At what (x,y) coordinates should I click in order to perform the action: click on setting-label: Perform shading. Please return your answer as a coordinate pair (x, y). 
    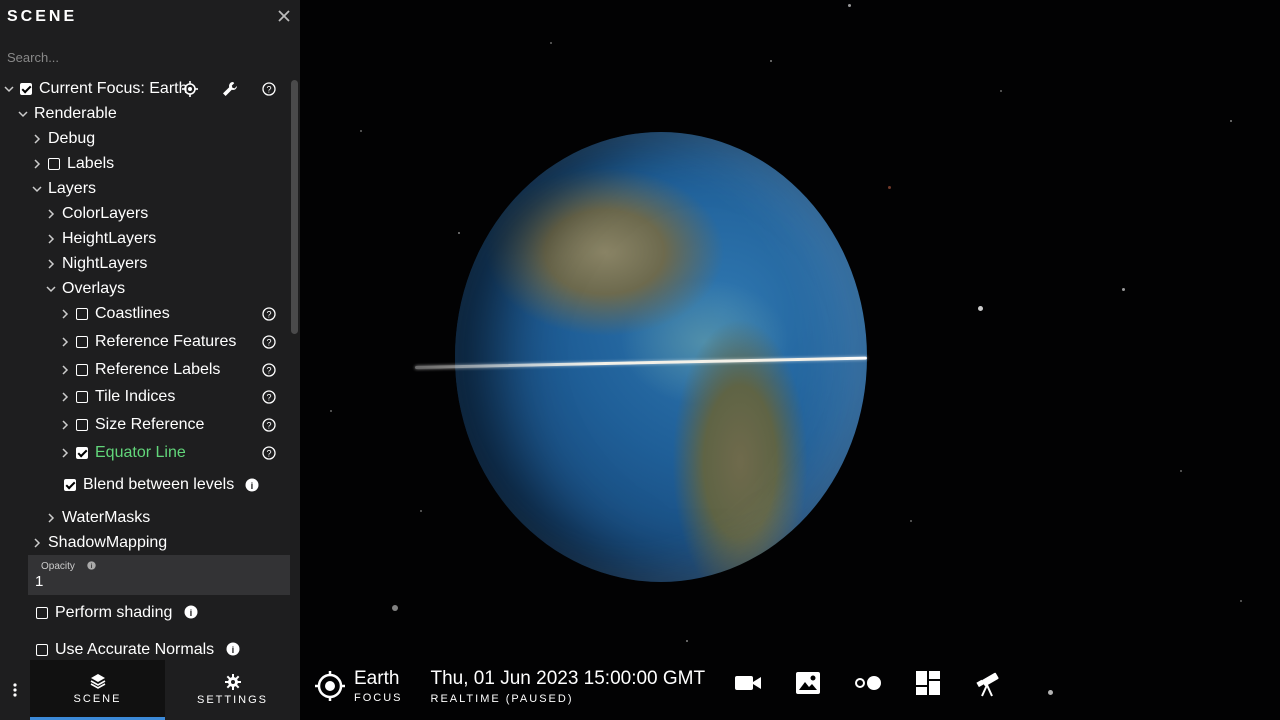
    Looking at the image, I should click on (114, 612).